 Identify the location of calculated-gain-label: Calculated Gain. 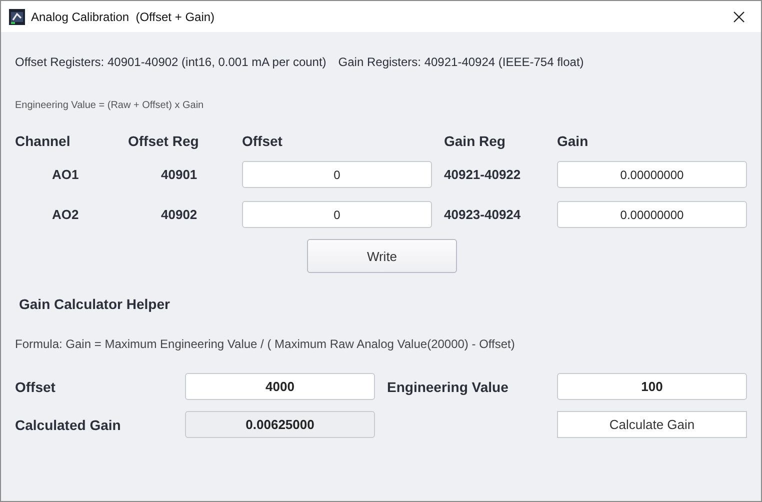
(68, 424).